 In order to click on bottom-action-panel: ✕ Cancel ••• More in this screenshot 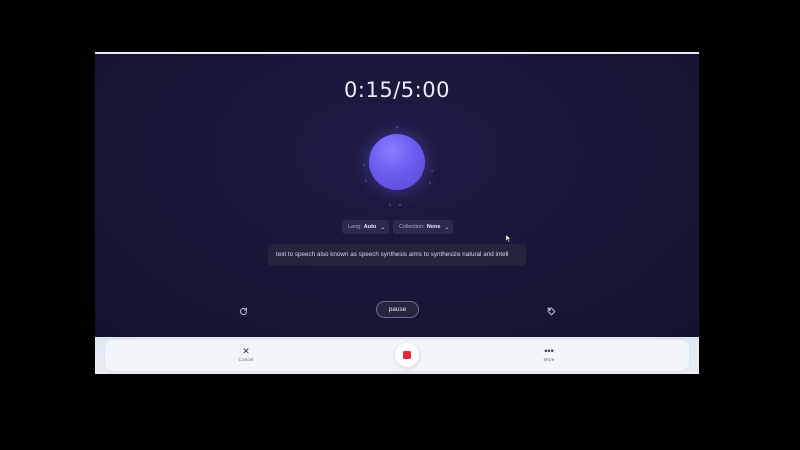, I will do `click(397, 355)`.